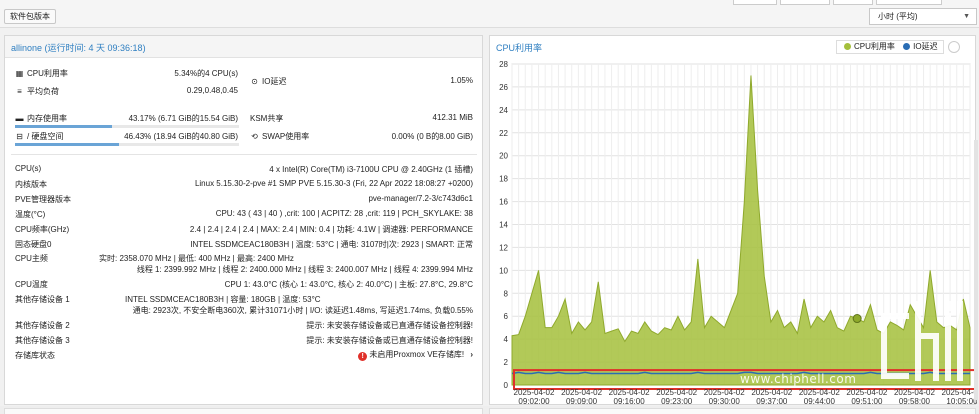 The height and width of the screenshot is (414, 979). What do you see at coordinates (630, 401) in the screenshot?
I see `x-tick-time: 09:16:00` at bounding box center [630, 401].